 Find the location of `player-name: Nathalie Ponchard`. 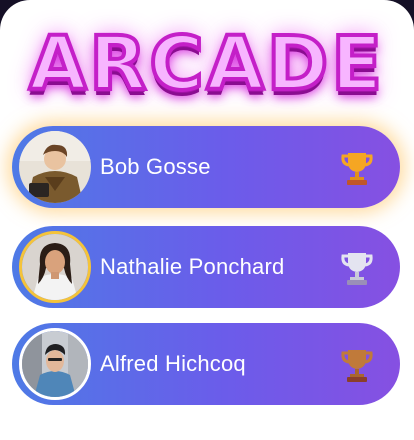

player-name: Nathalie Ponchard is located at coordinates (192, 266).